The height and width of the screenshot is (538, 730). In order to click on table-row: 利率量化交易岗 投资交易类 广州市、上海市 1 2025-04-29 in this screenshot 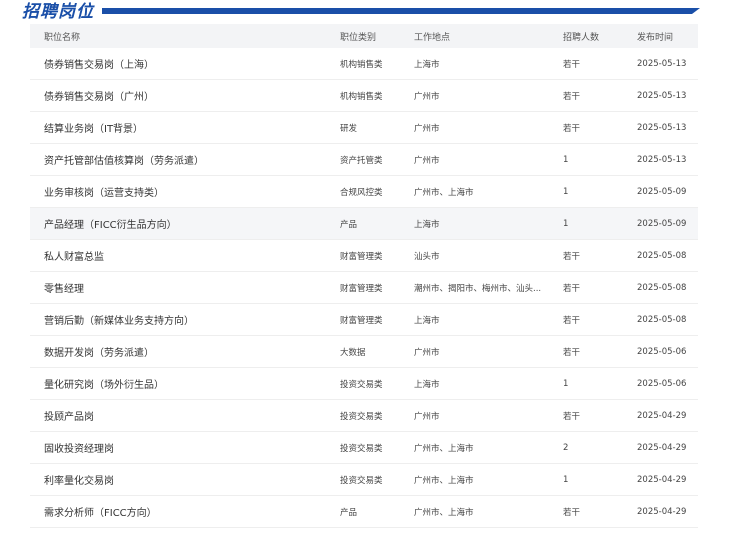, I will do `click(364, 480)`.